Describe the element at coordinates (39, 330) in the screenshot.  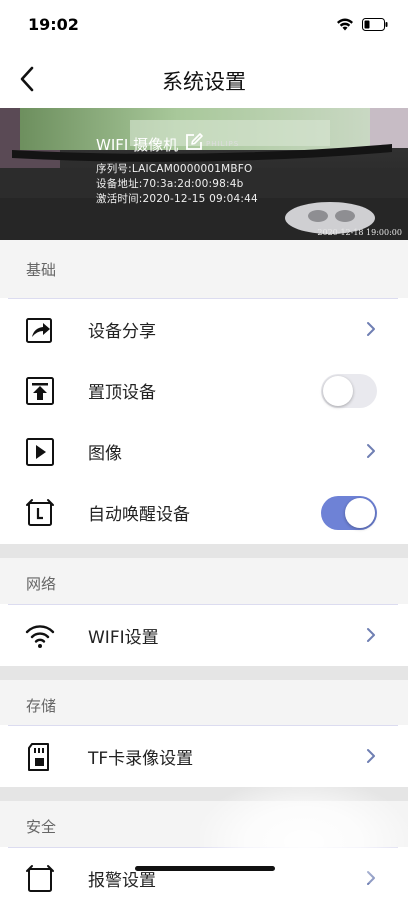
I see `share-icon` at that location.